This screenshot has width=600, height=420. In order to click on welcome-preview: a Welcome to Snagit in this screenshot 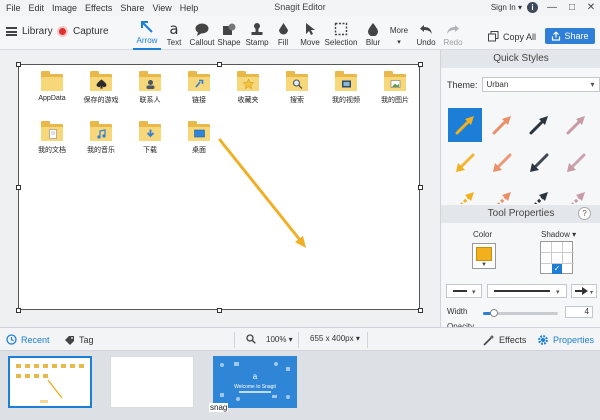, I will do `click(255, 381)`.